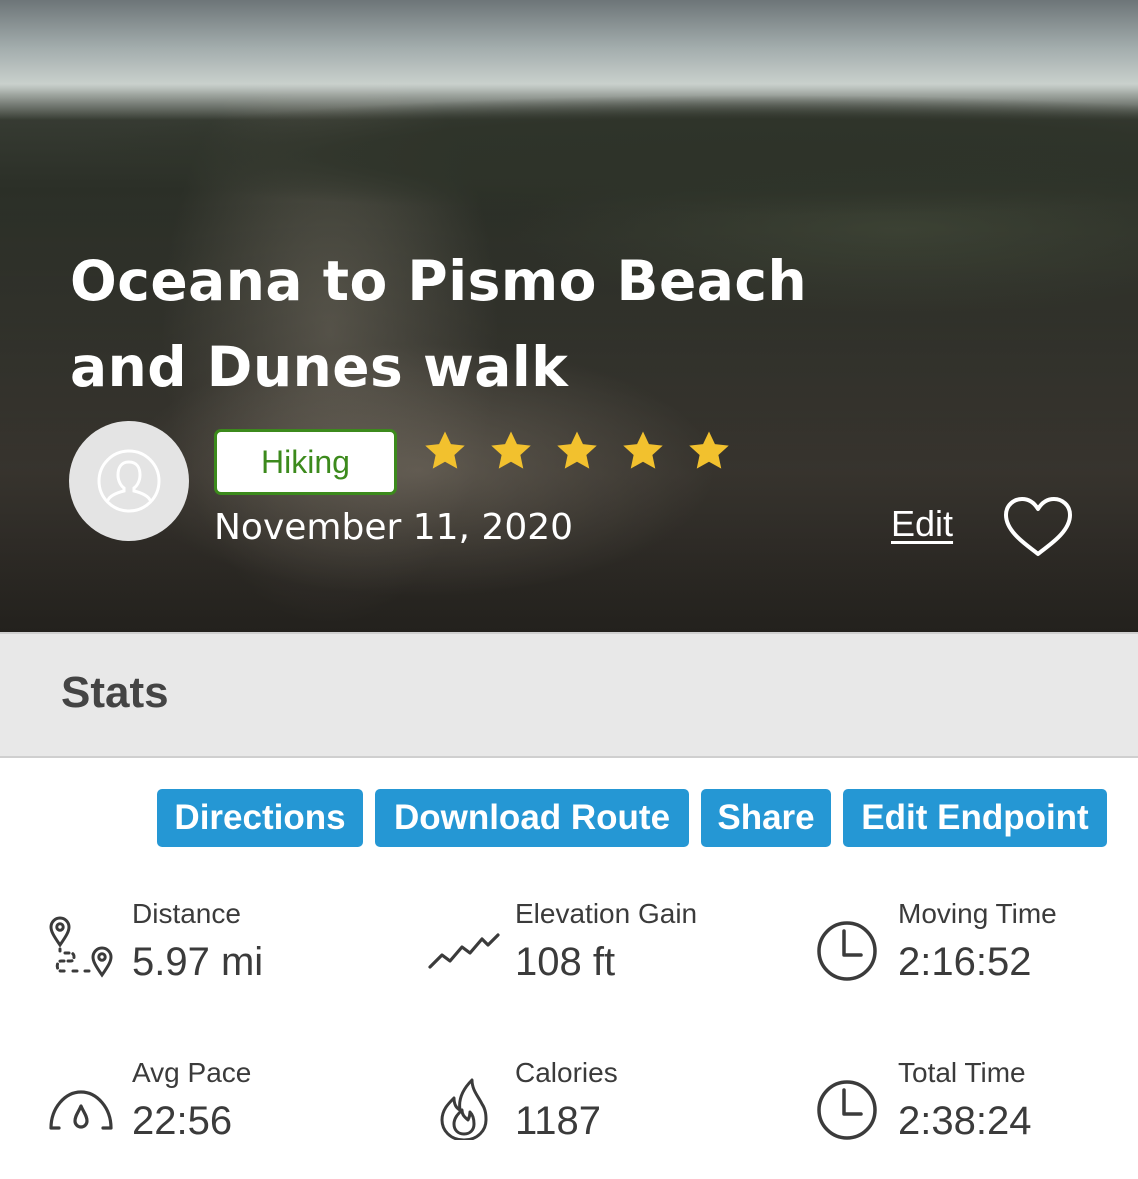  I want to click on calories-value: 1187, so click(558, 1121).